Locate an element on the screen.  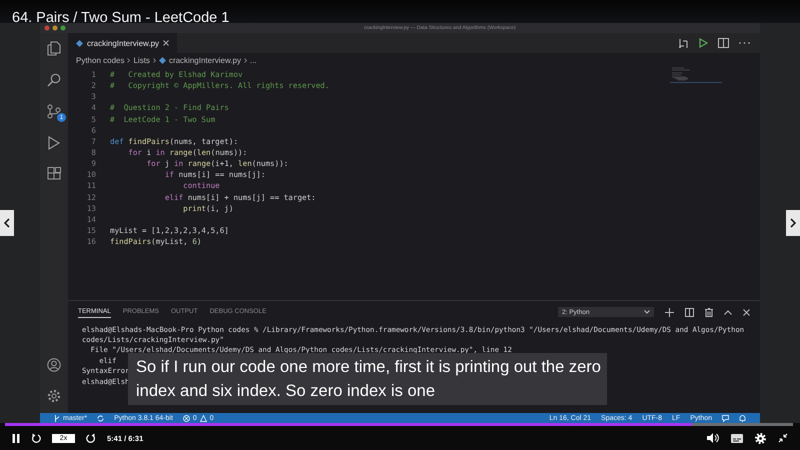
breadcrumb-item: Python codes is located at coordinates (100, 60).